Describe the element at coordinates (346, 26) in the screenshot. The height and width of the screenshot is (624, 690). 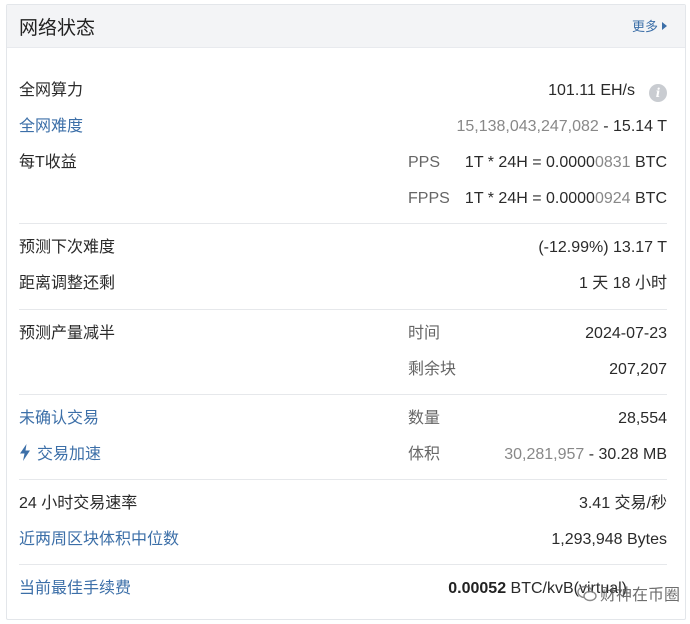
I see `panel-header: 网络状态 更多` at that location.